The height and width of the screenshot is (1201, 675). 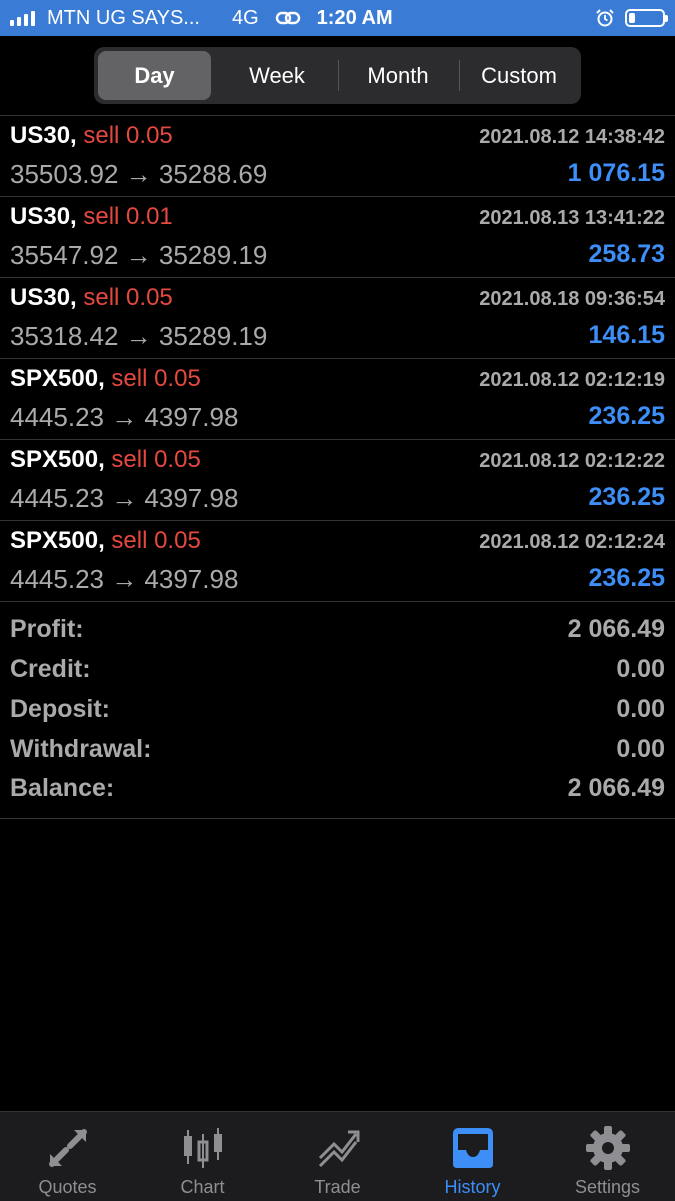 I want to click on summary-label: Deposit:, so click(x=60, y=709).